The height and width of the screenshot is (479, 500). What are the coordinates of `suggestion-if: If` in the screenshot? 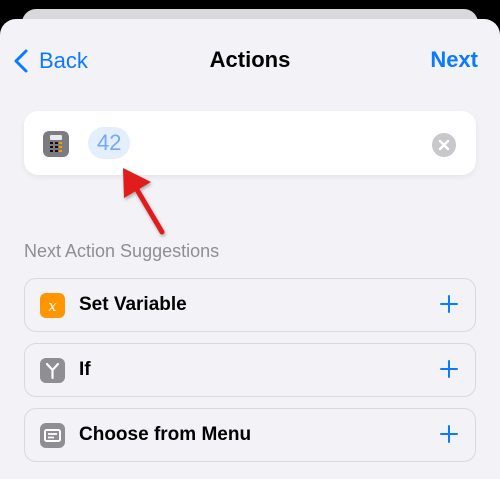 It's located at (250, 370).